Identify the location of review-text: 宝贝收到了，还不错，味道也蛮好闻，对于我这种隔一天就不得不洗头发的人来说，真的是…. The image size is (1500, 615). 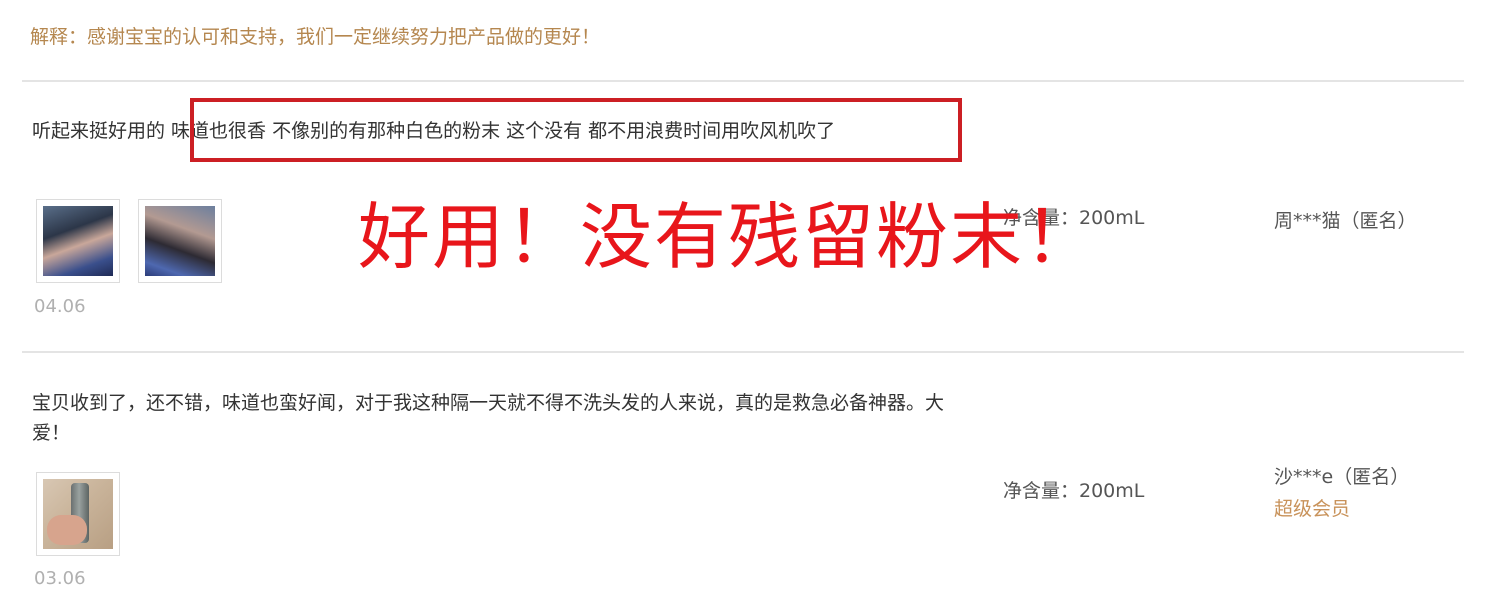
(488, 418).